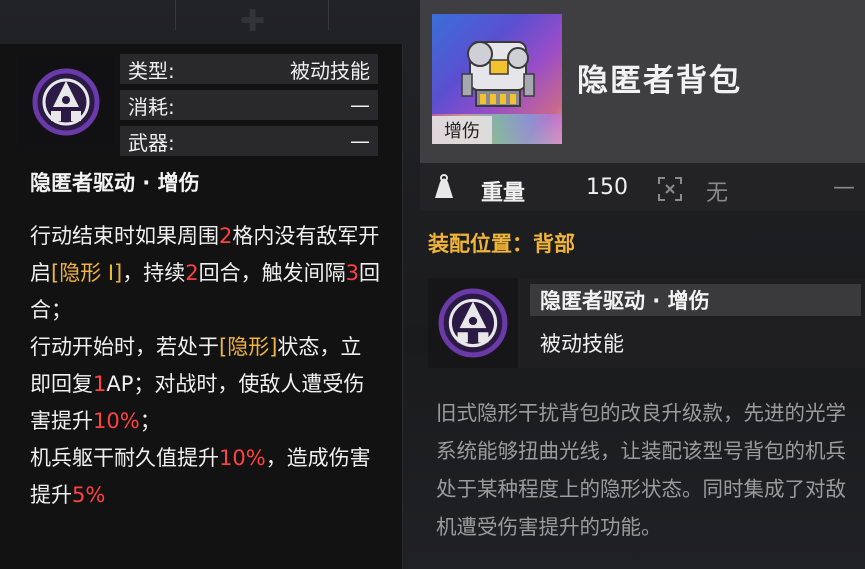 This screenshot has height=569, width=865. Describe the element at coordinates (100, 384) in the screenshot. I see `desc-highlight-number: 1` at that location.